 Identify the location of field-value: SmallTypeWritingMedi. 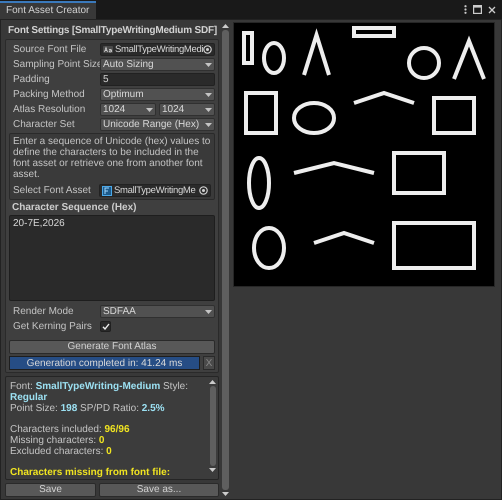
(159, 49).